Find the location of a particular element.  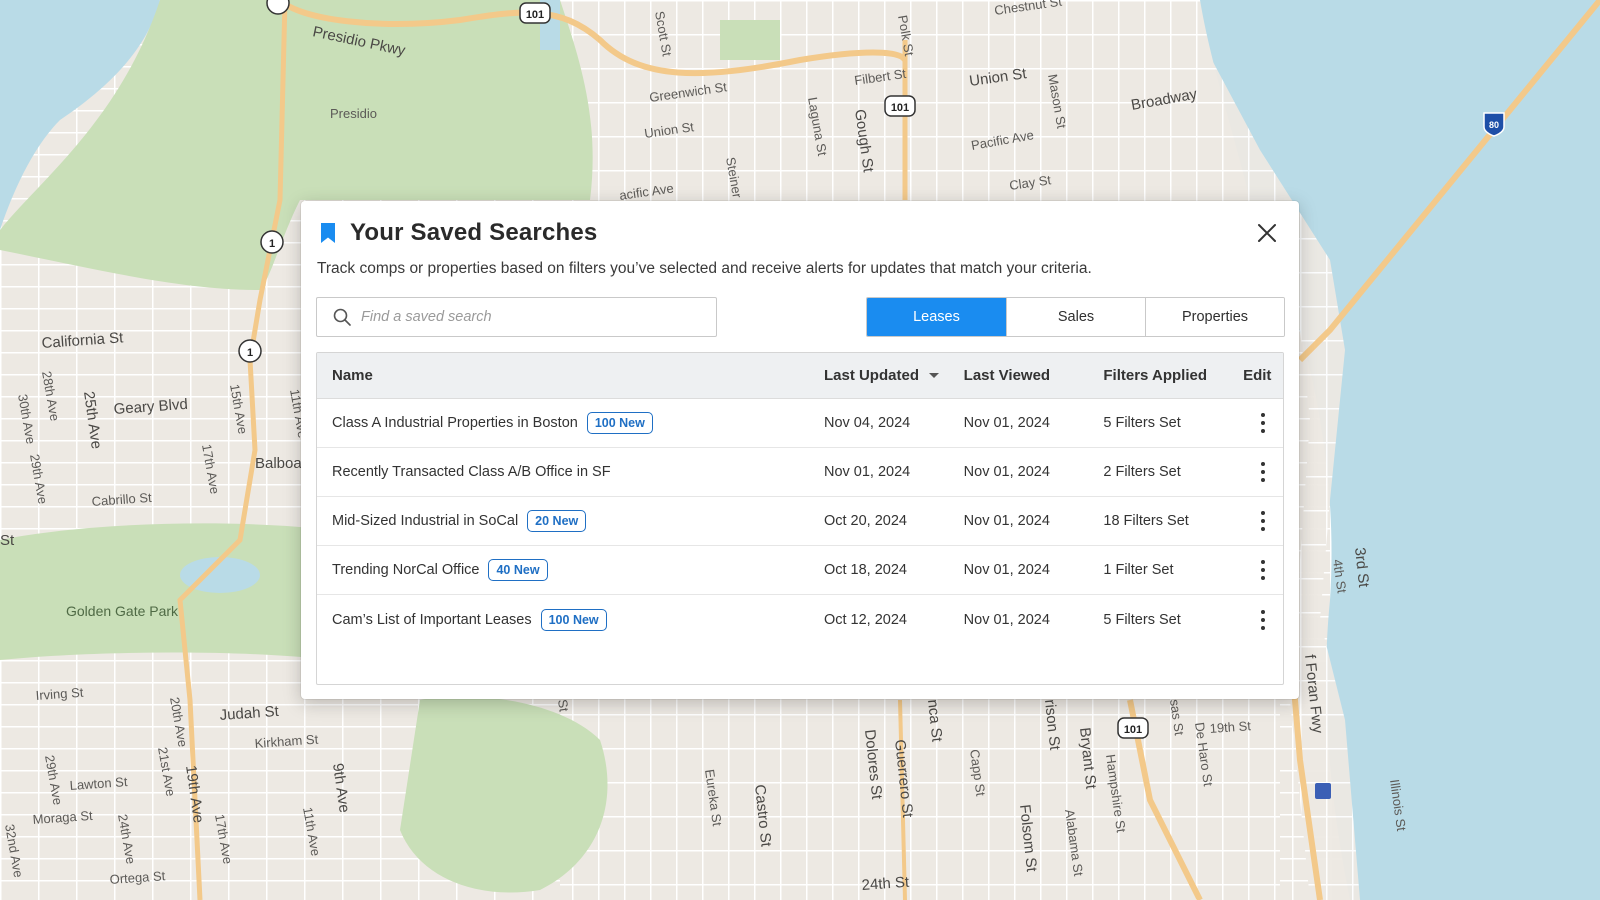

search-name: Cam’s List of Important Leases is located at coordinates (432, 620).